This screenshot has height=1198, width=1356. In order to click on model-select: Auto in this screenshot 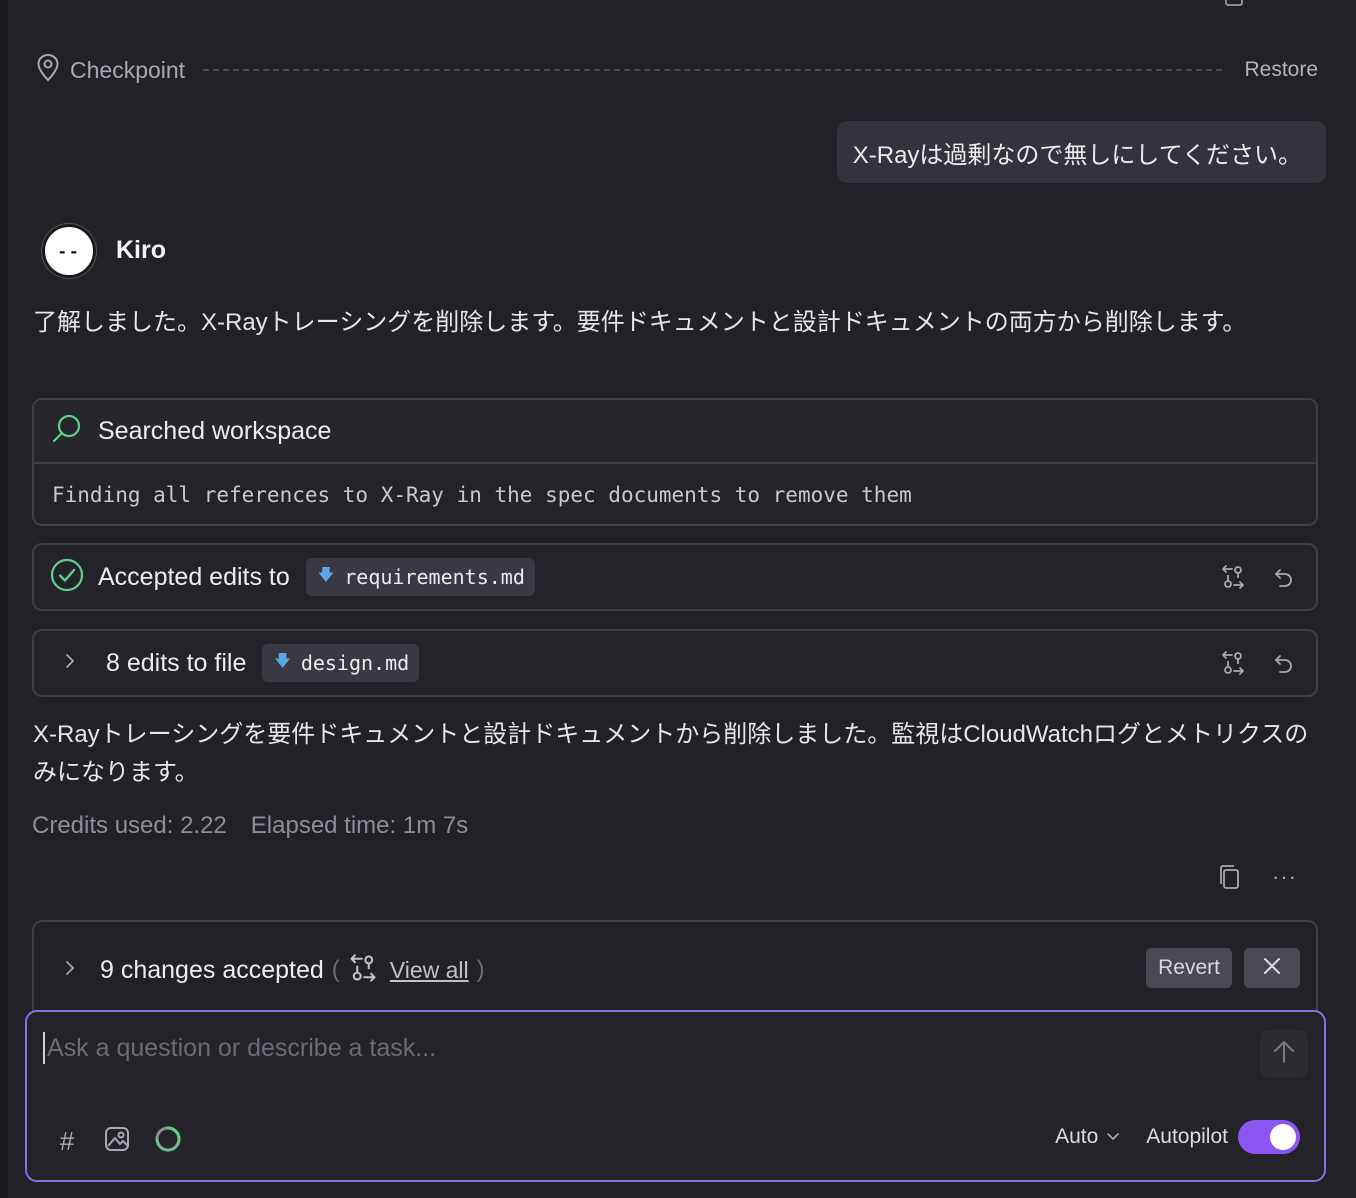, I will do `click(1087, 1137)`.